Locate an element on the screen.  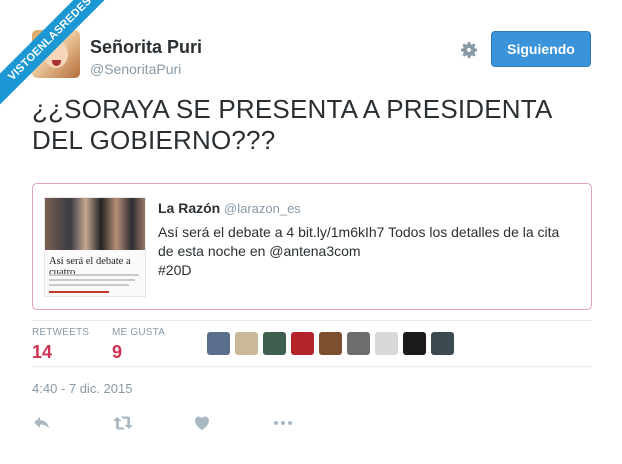
quoted-author-name: La Razón is located at coordinates (189, 208).